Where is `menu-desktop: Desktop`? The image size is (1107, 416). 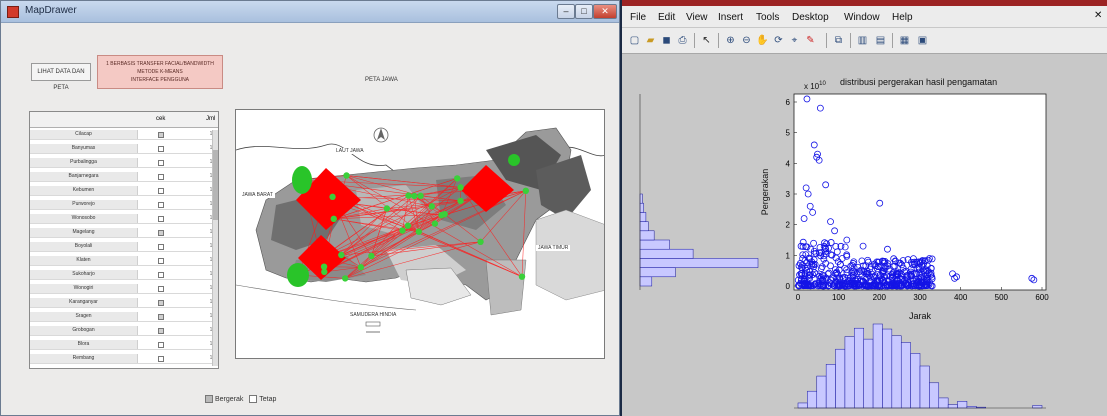
menu-desktop: Desktop is located at coordinates (810, 17).